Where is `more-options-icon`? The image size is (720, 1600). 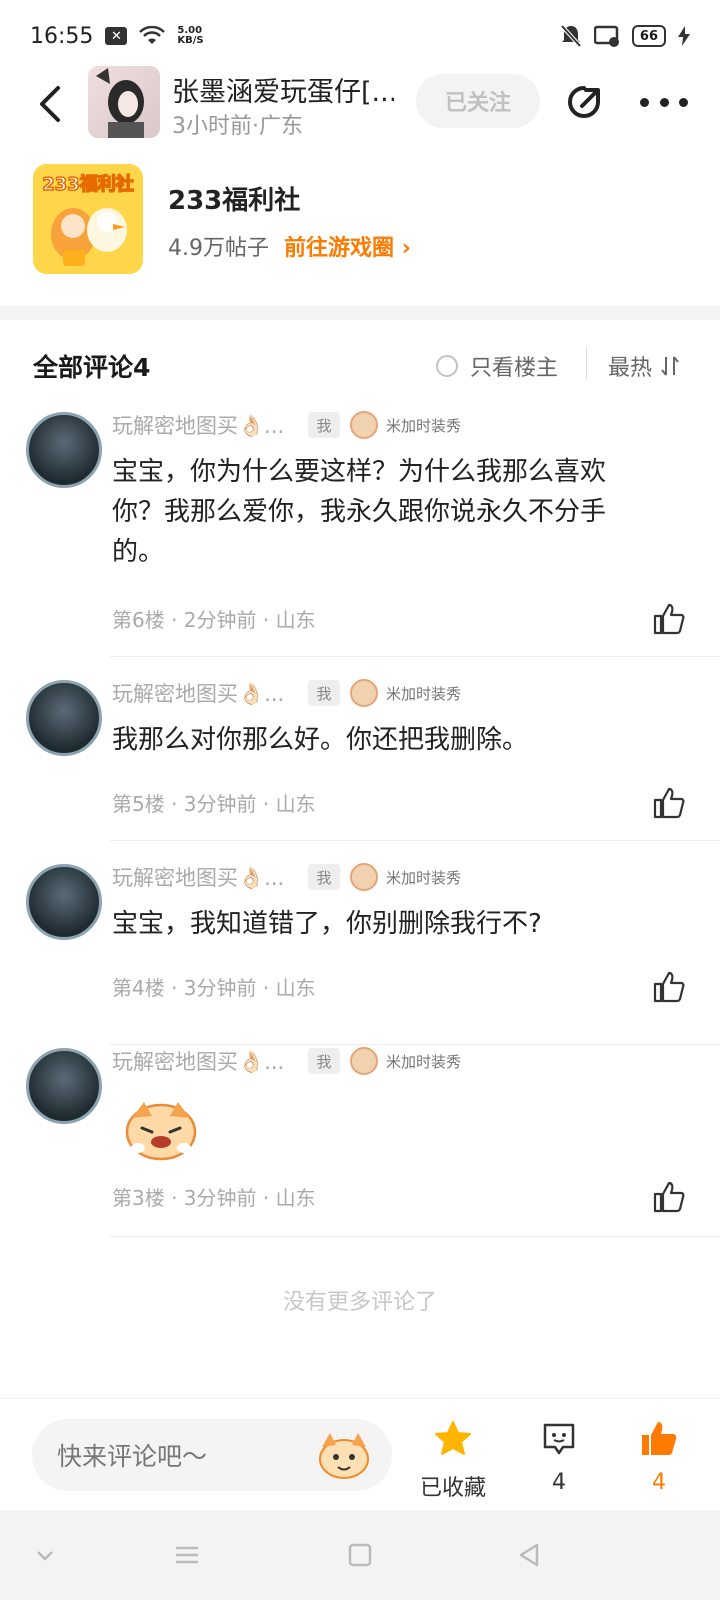 more-options-icon is located at coordinates (664, 102).